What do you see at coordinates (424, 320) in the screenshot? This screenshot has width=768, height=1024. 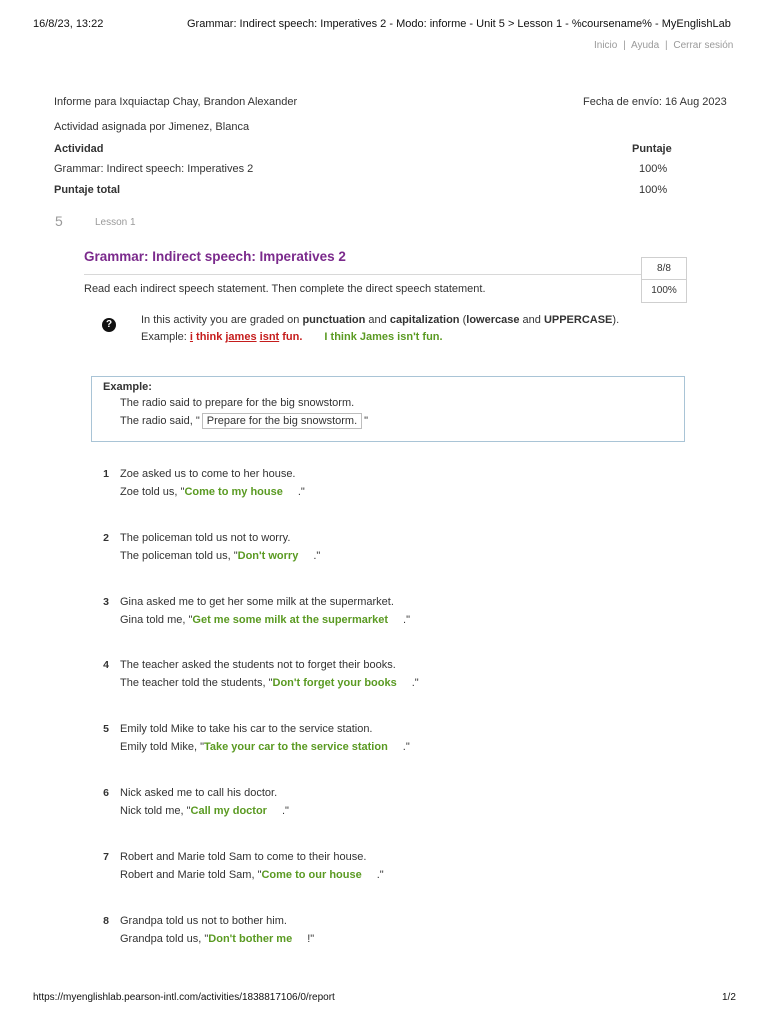 I see `note-capitalization: capitalization` at bounding box center [424, 320].